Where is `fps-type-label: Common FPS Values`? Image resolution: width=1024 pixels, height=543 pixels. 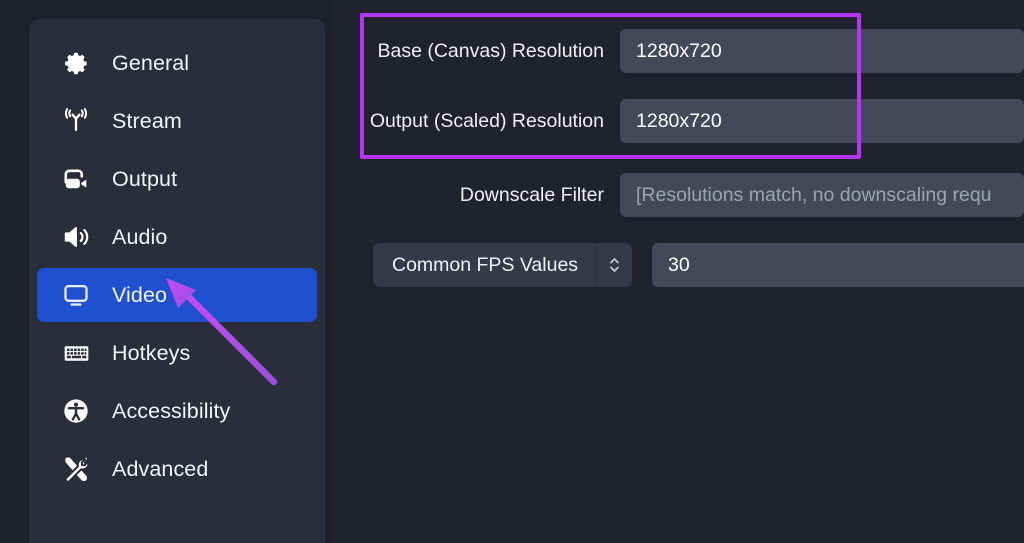 fps-type-label: Common FPS Values is located at coordinates (485, 264).